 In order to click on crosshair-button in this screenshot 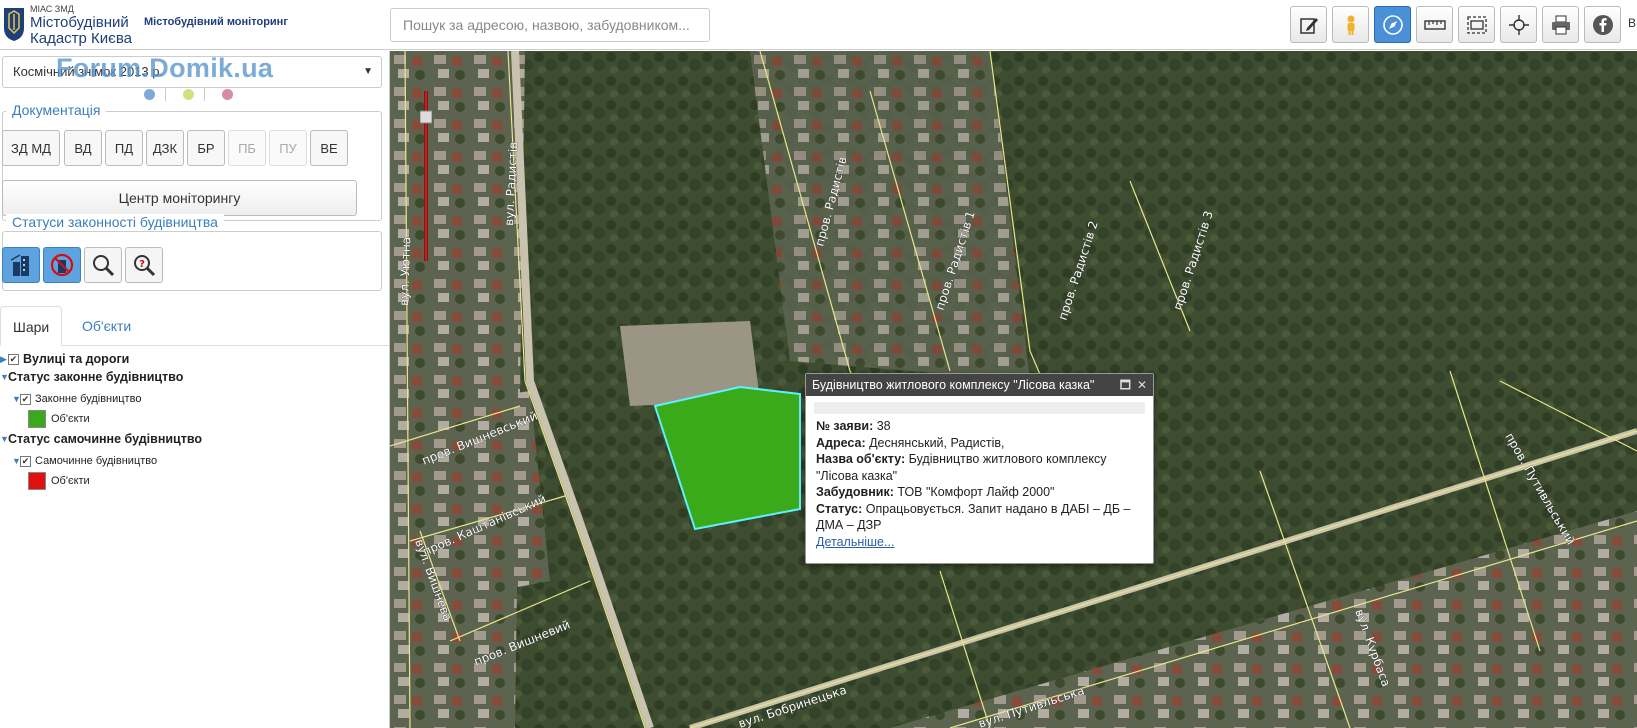, I will do `click(1518, 24)`.